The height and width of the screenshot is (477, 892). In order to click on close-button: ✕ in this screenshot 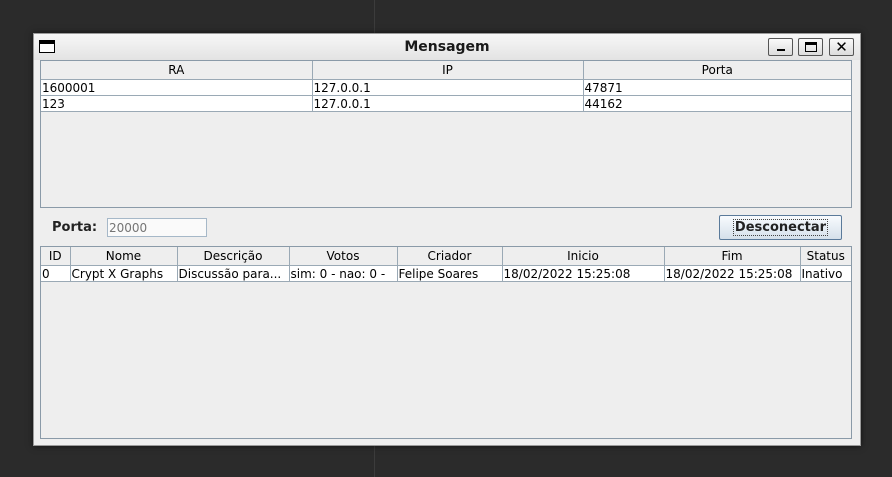, I will do `click(841, 47)`.